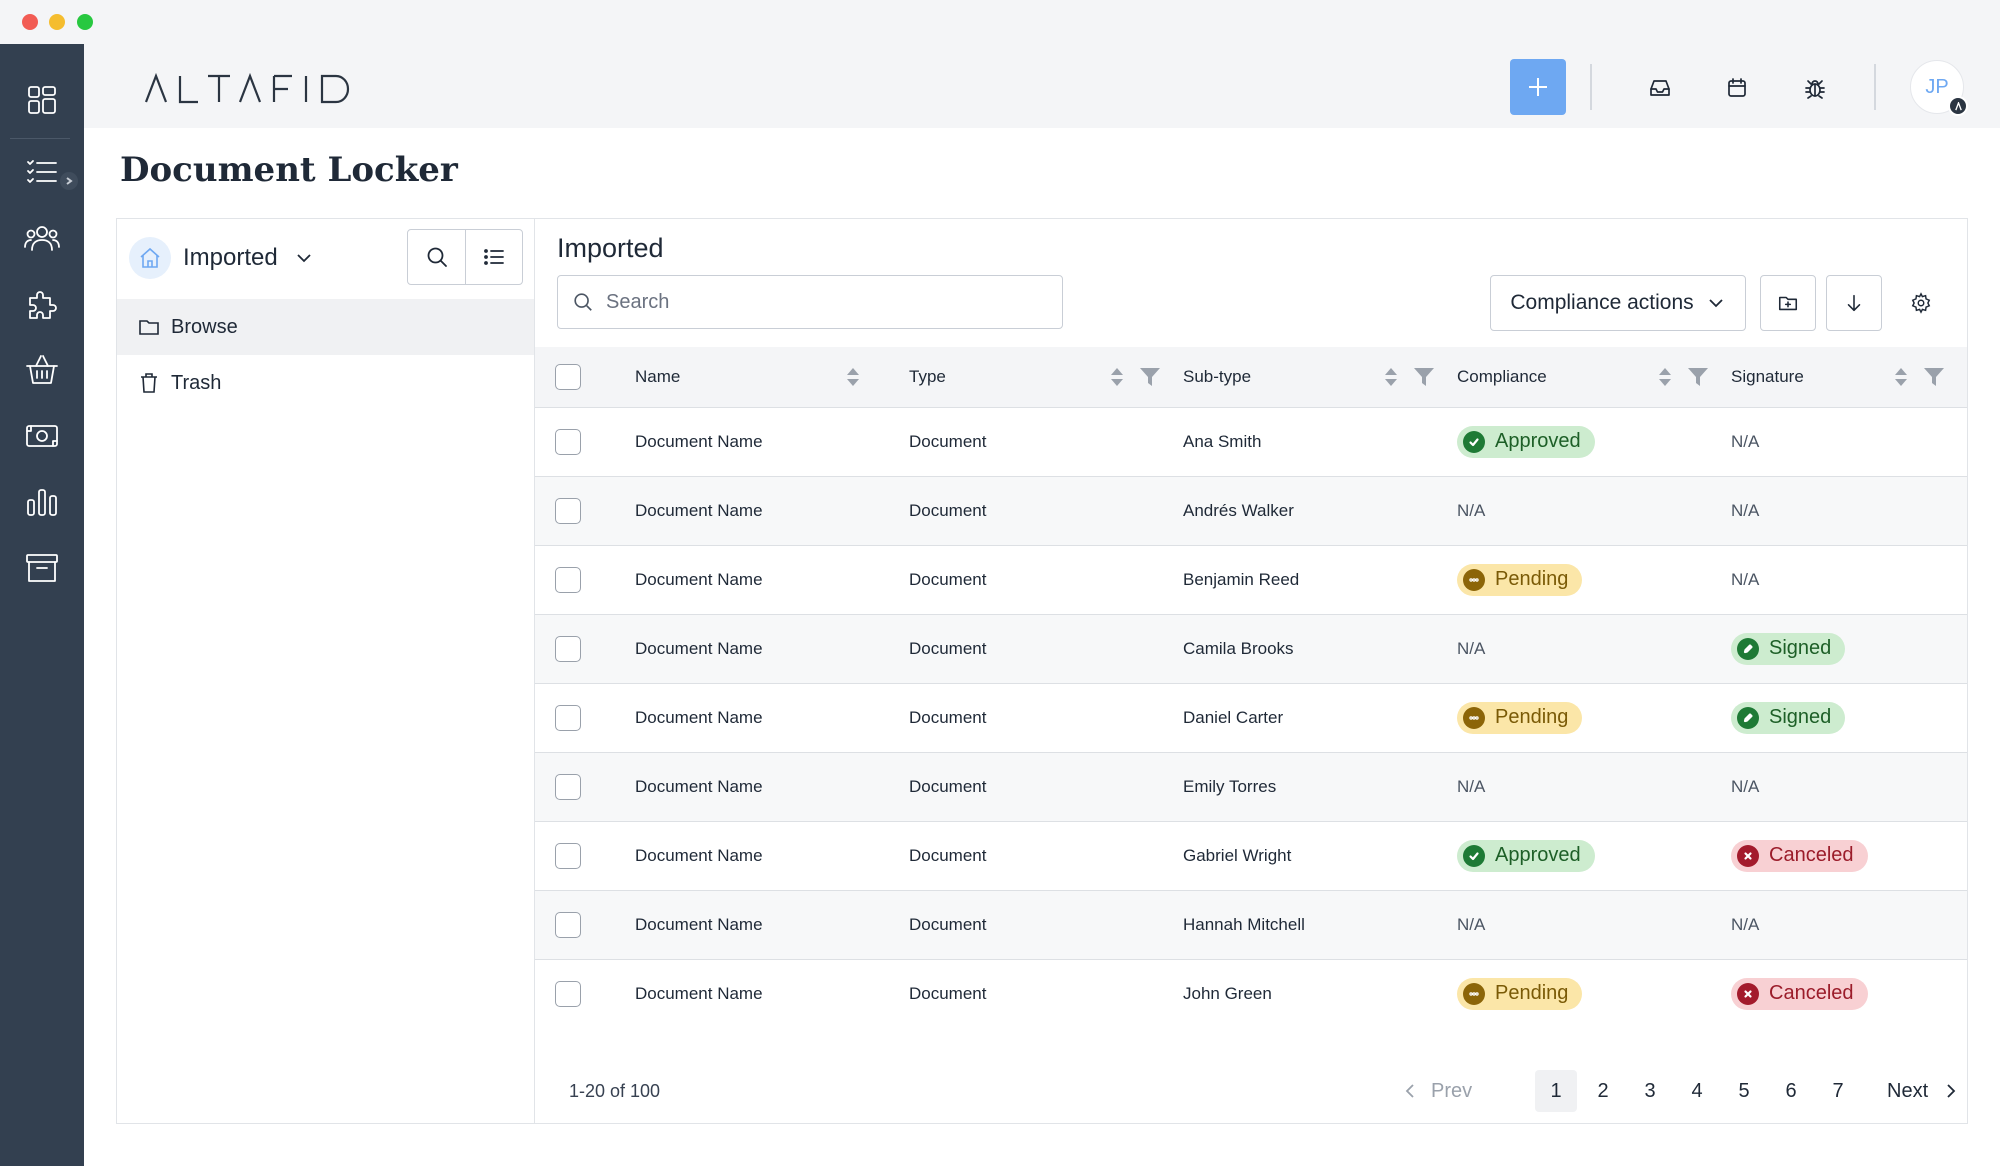  Describe the element at coordinates (42, 370) in the screenshot. I see `rail-item-shop` at that location.